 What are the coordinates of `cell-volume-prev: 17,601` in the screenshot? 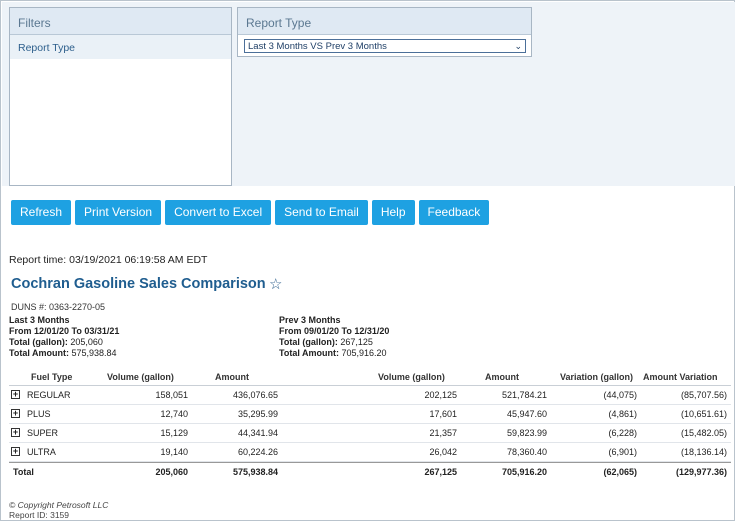 It's located at (443, 414).